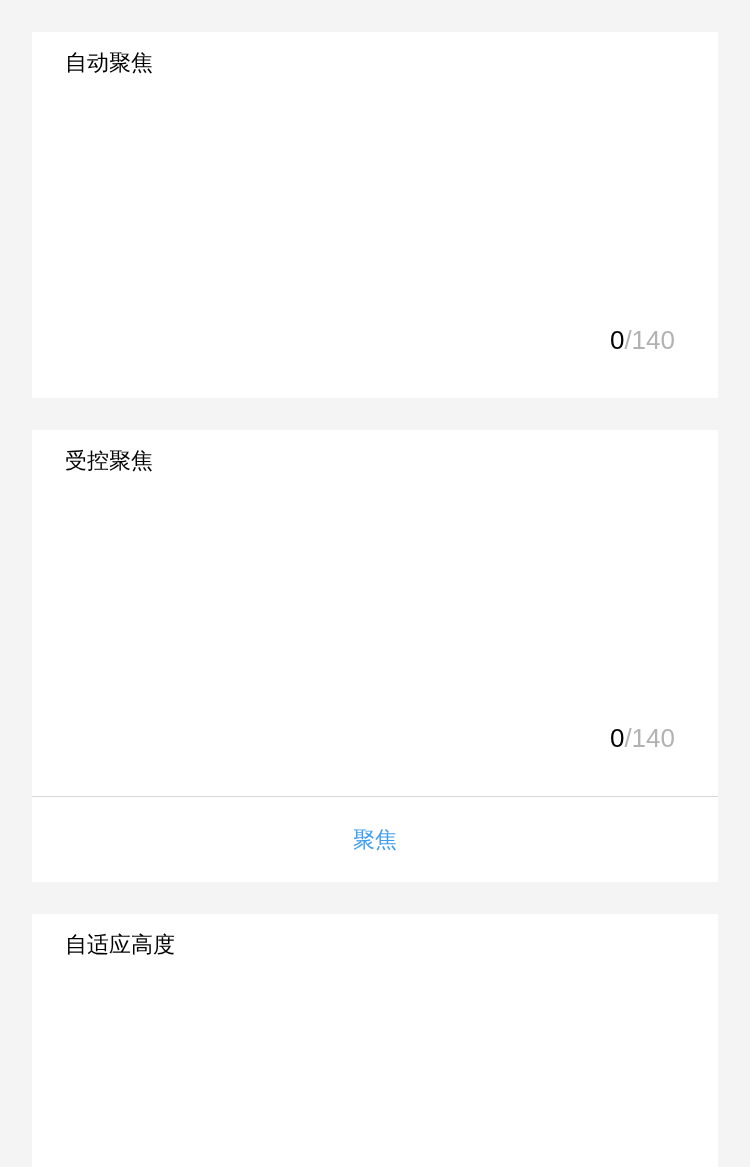 The width and height of the screenshot is (750, 1167). I want to click on field-text: 受控聚焦, so click(109, 461).